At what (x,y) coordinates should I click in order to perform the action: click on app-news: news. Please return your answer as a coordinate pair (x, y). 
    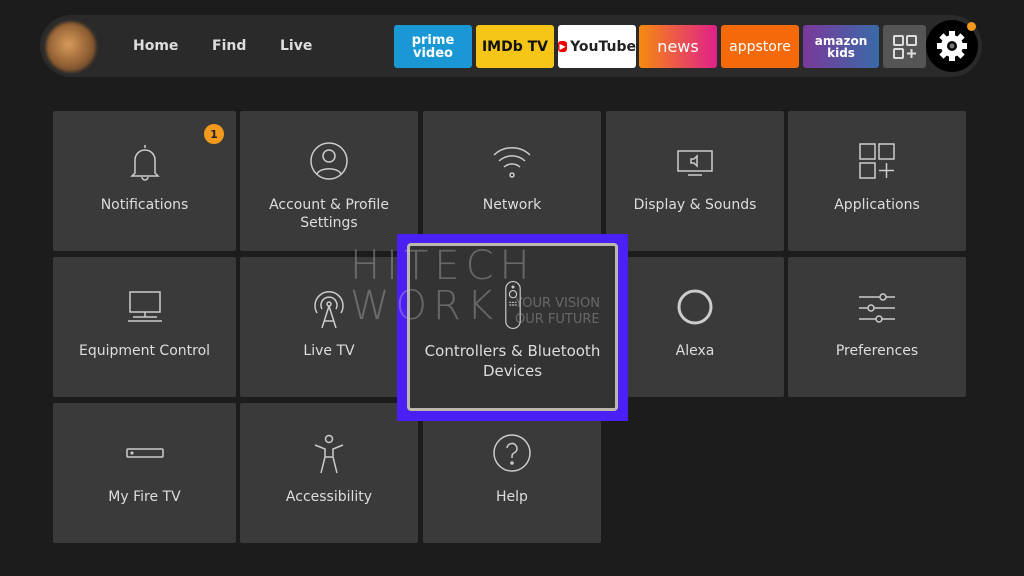
    Looking at the image, I should click on (678, 46).